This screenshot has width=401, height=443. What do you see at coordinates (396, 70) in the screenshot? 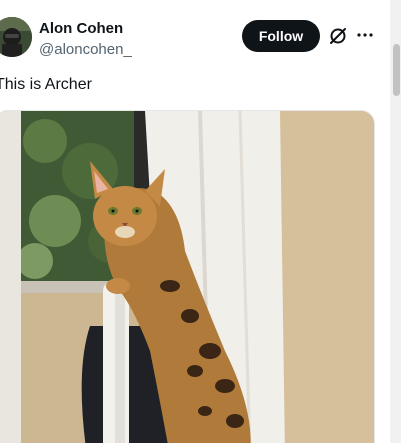
I see `scrollbar-thumb` at bounding box center [396, 70].